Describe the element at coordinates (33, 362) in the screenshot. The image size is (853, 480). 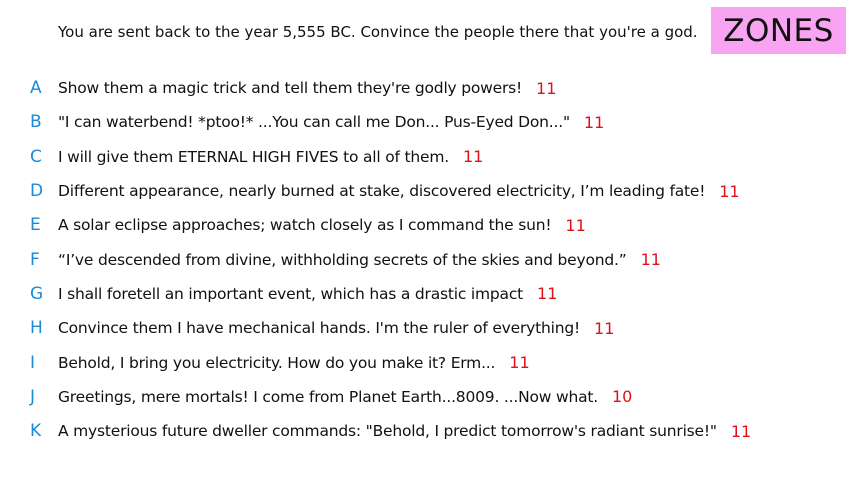
I see `answer-letter: I` at that location.